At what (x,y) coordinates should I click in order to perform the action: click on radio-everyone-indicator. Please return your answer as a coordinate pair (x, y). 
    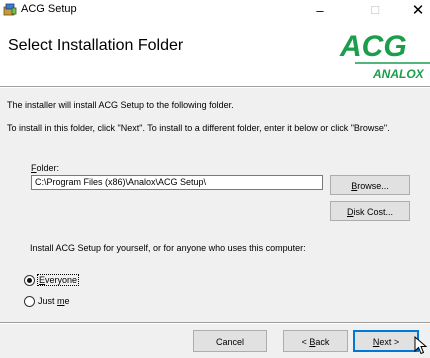
    Looking at the image, I should click on (29, 280).